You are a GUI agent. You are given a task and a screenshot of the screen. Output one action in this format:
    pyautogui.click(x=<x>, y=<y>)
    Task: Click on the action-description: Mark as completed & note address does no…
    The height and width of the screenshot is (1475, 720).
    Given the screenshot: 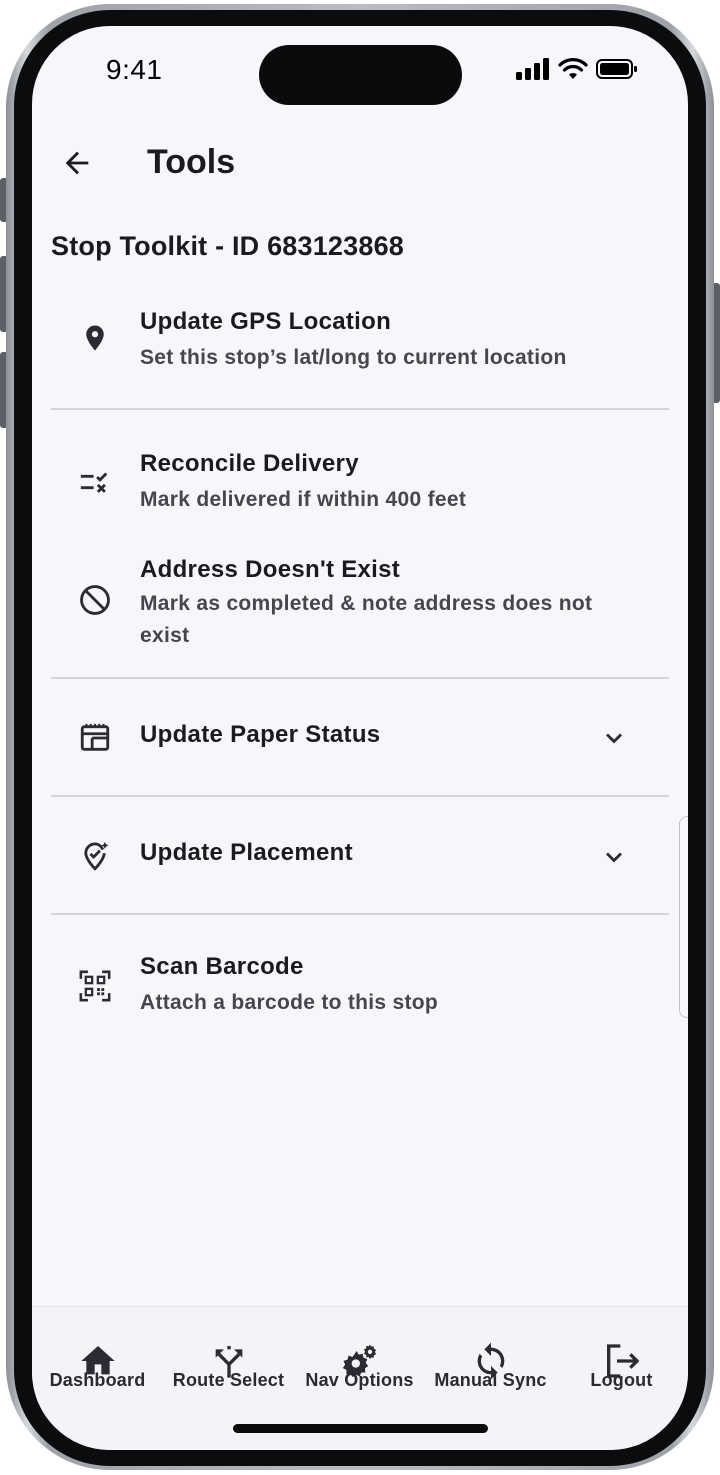 What is the action you would take?
    pyautogui.click(x=366, y=619)
    